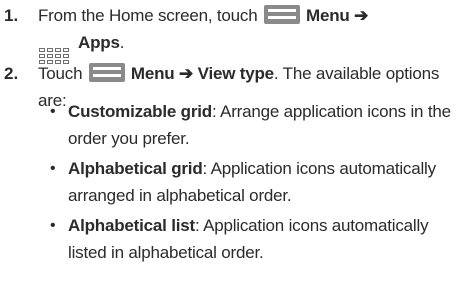 The width and height of the screenshot is (472, 296). Describe the element at coordinates (236, 73) in the screenshot. I see `view-type-label: View type` at that location.